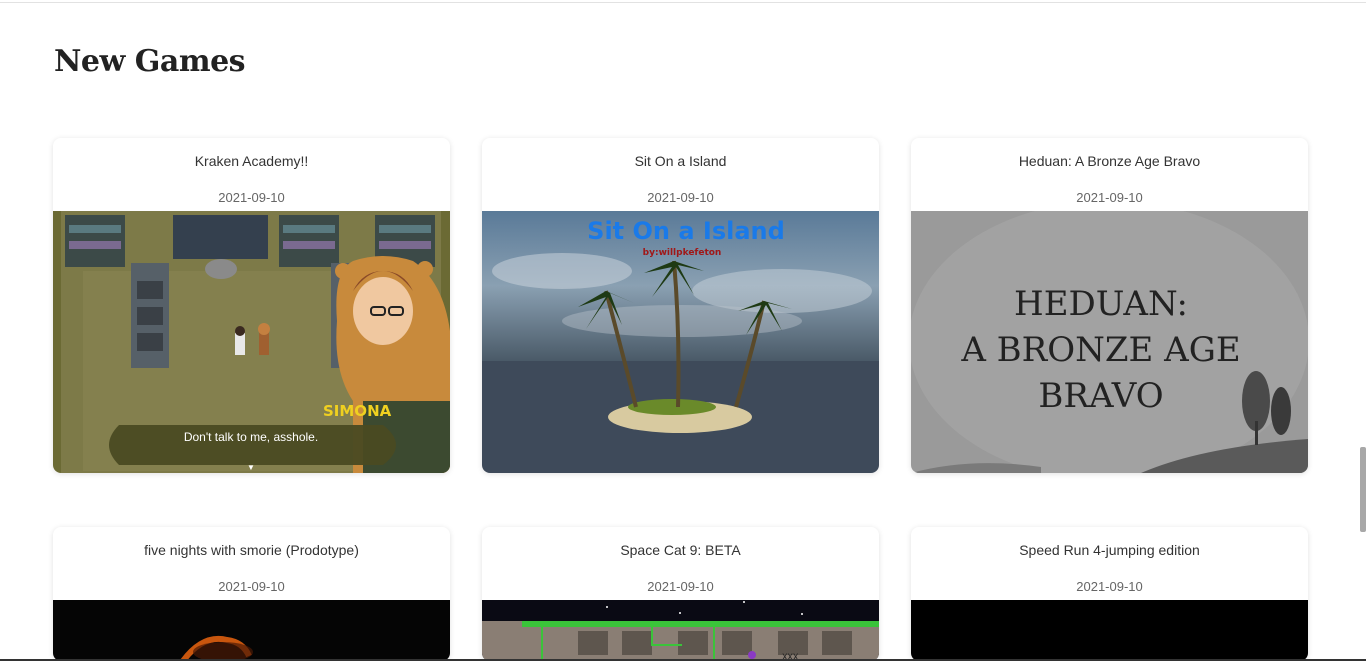  Describe the element at coordinates (680, 342) in the screenshot. I see `game-thumbnail: Sit On a Island by:willpkefeton` at that location.